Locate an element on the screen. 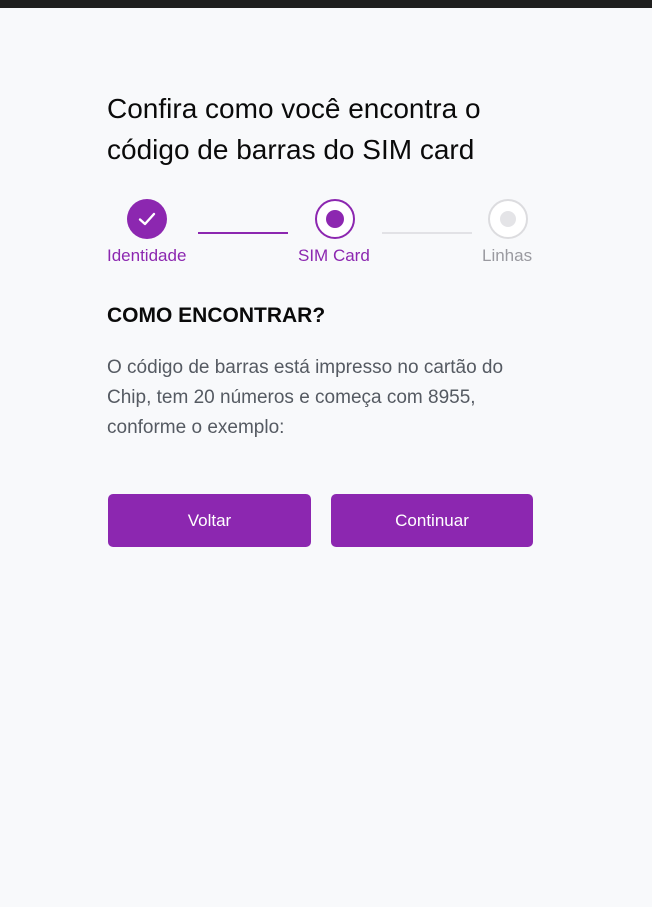 Image resolution: width=652 pixels, height=907 pixels. step-completed-indicator is located at coordinates (147, 219).